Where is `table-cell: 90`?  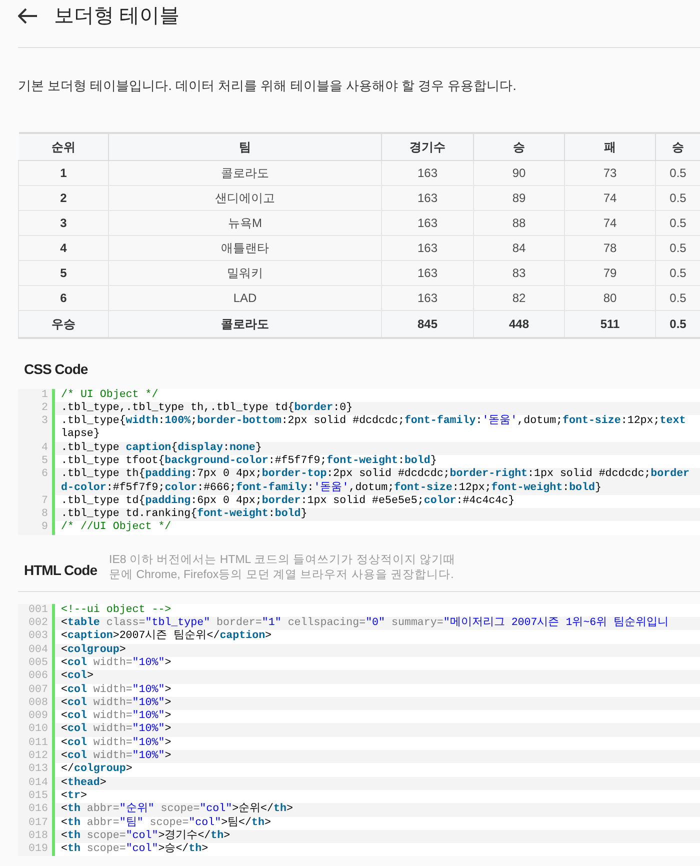
table-cell: 90 is located at coordinates (519, 173).